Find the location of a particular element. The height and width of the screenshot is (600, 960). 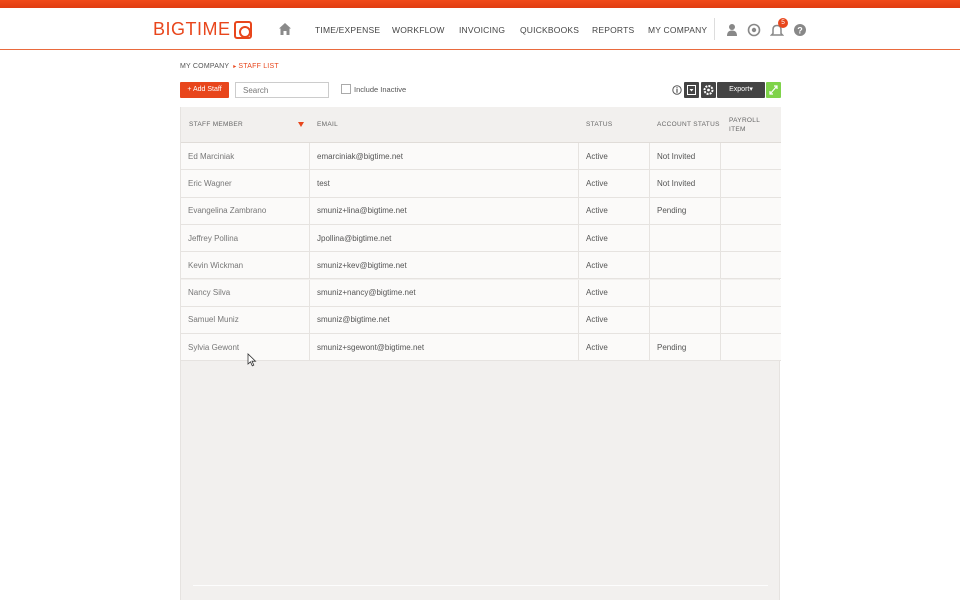

bigtime-logo: BIGTIME is located at coordinates (202, 29).